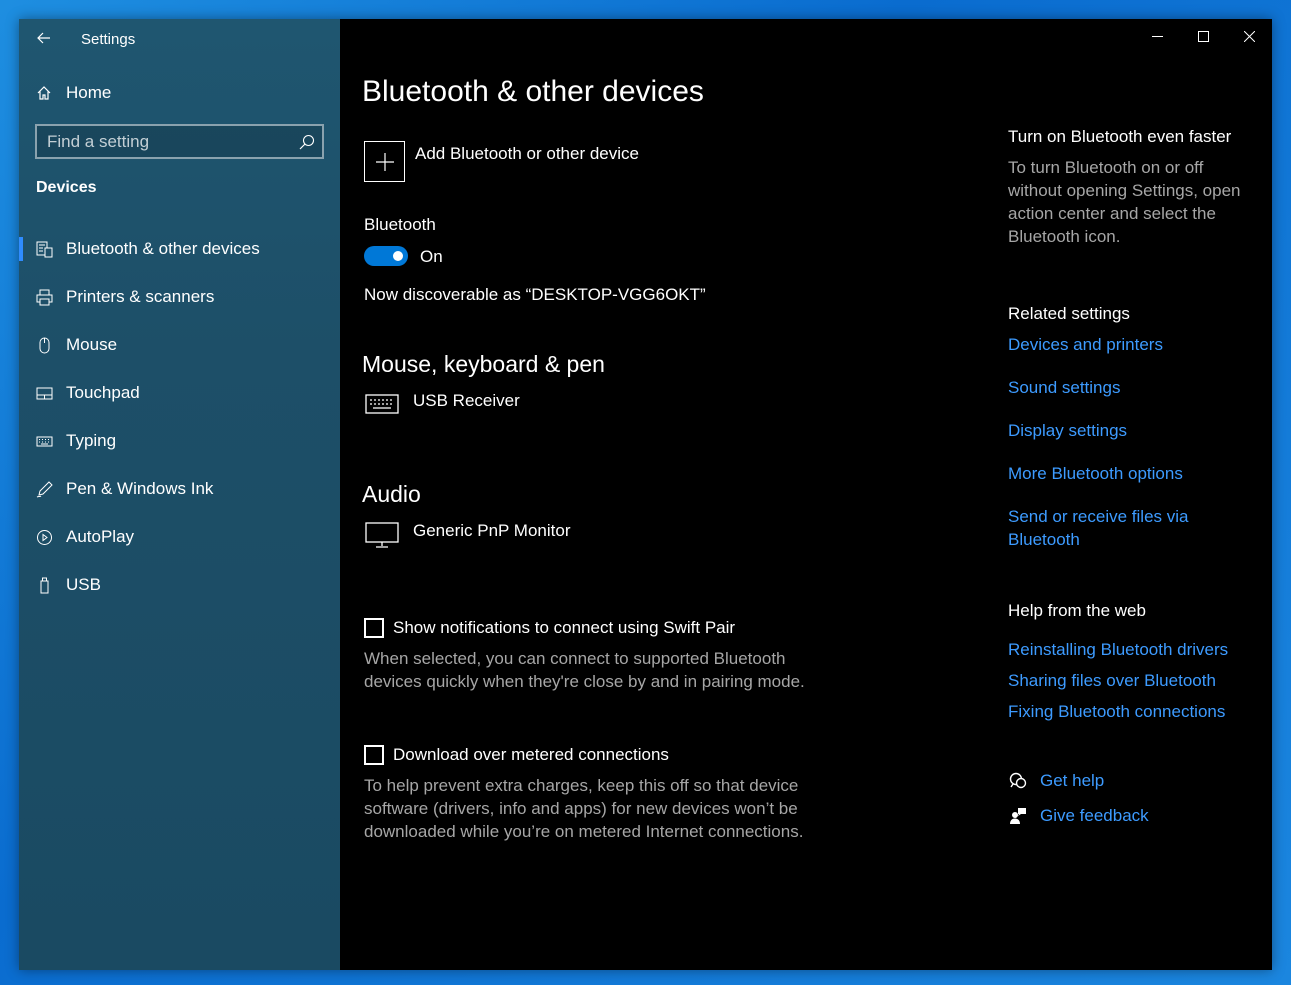  I want to click on minimize-button, so click(1157, 36).